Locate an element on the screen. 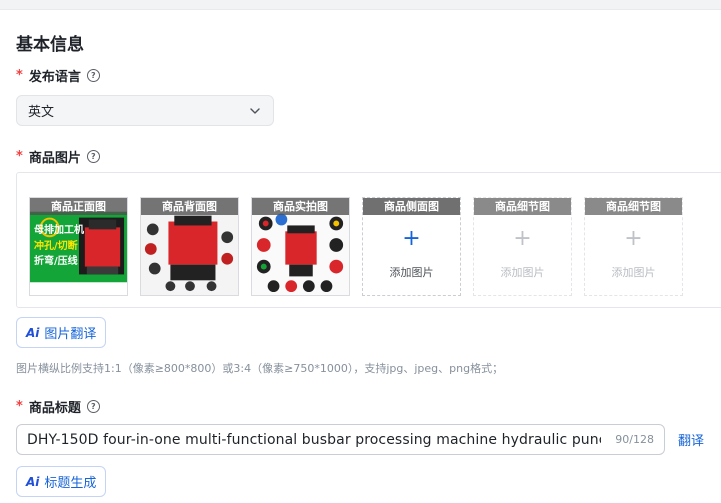 Image resolution: width=721 pixels, height=503 pixels. language-select-value: 英文 is located at coordinates (41, 112).